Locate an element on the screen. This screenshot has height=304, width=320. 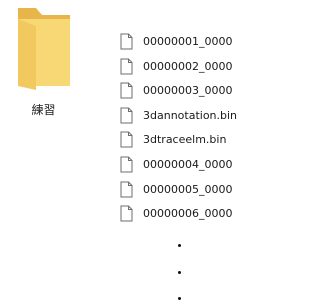
file-name: 3dannotation.bin is located at coordinates (190, 115).